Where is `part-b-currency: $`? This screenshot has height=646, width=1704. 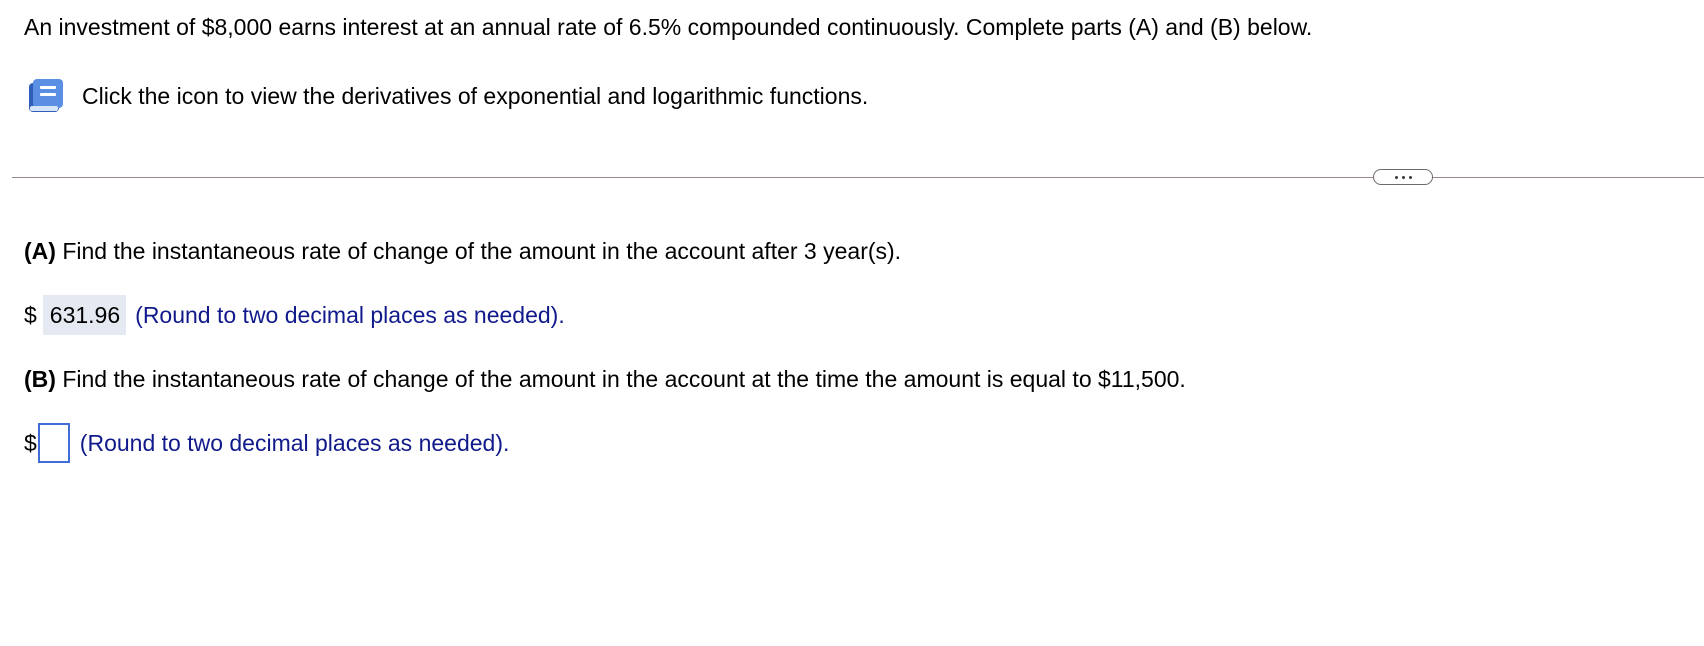 part-b-currency: $ is located at coordinates (30, 442).